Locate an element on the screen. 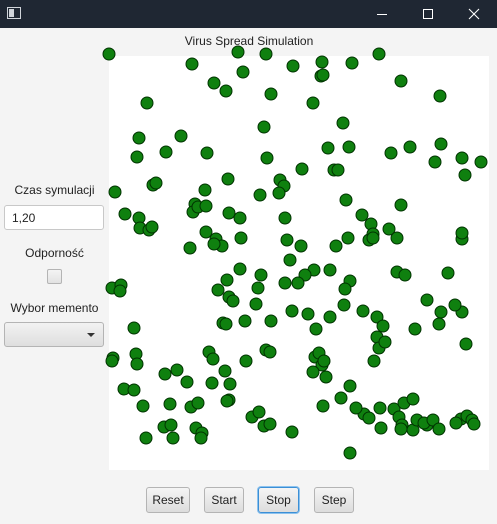  maximize-button is located at coordinates (428, 14).